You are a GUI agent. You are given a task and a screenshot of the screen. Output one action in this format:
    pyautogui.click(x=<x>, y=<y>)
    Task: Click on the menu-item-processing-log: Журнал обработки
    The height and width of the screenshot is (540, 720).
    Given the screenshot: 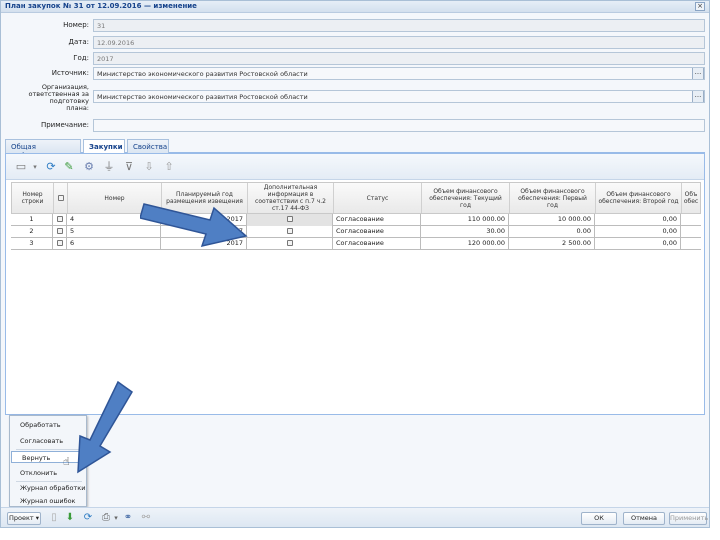 What is the action you would take?
    pyautogui.click(x=48, y=488)
    